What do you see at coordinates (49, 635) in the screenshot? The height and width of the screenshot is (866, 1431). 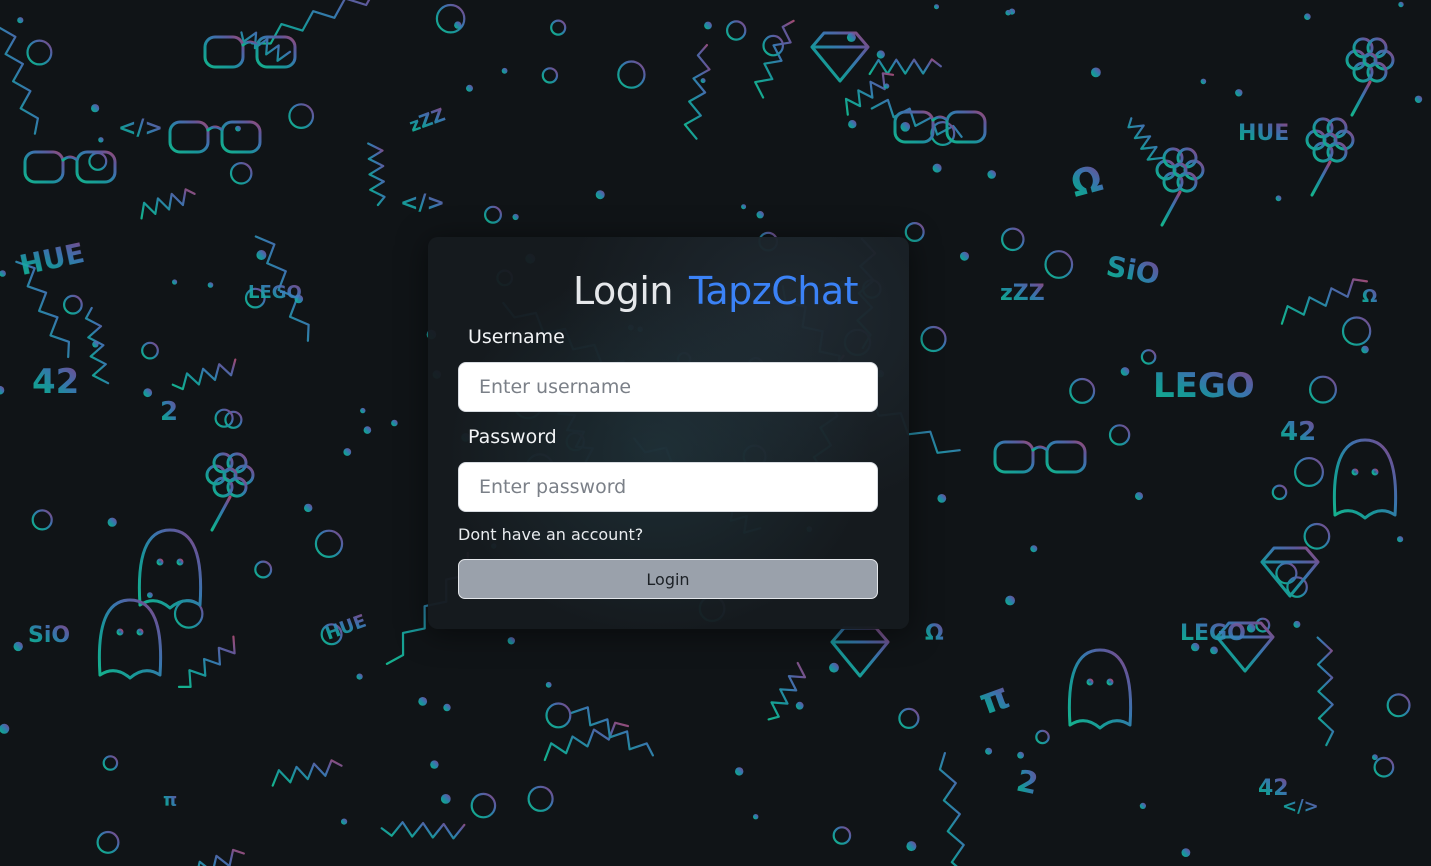 I see `svg-text: SiO` at bounding box center [49, 635].